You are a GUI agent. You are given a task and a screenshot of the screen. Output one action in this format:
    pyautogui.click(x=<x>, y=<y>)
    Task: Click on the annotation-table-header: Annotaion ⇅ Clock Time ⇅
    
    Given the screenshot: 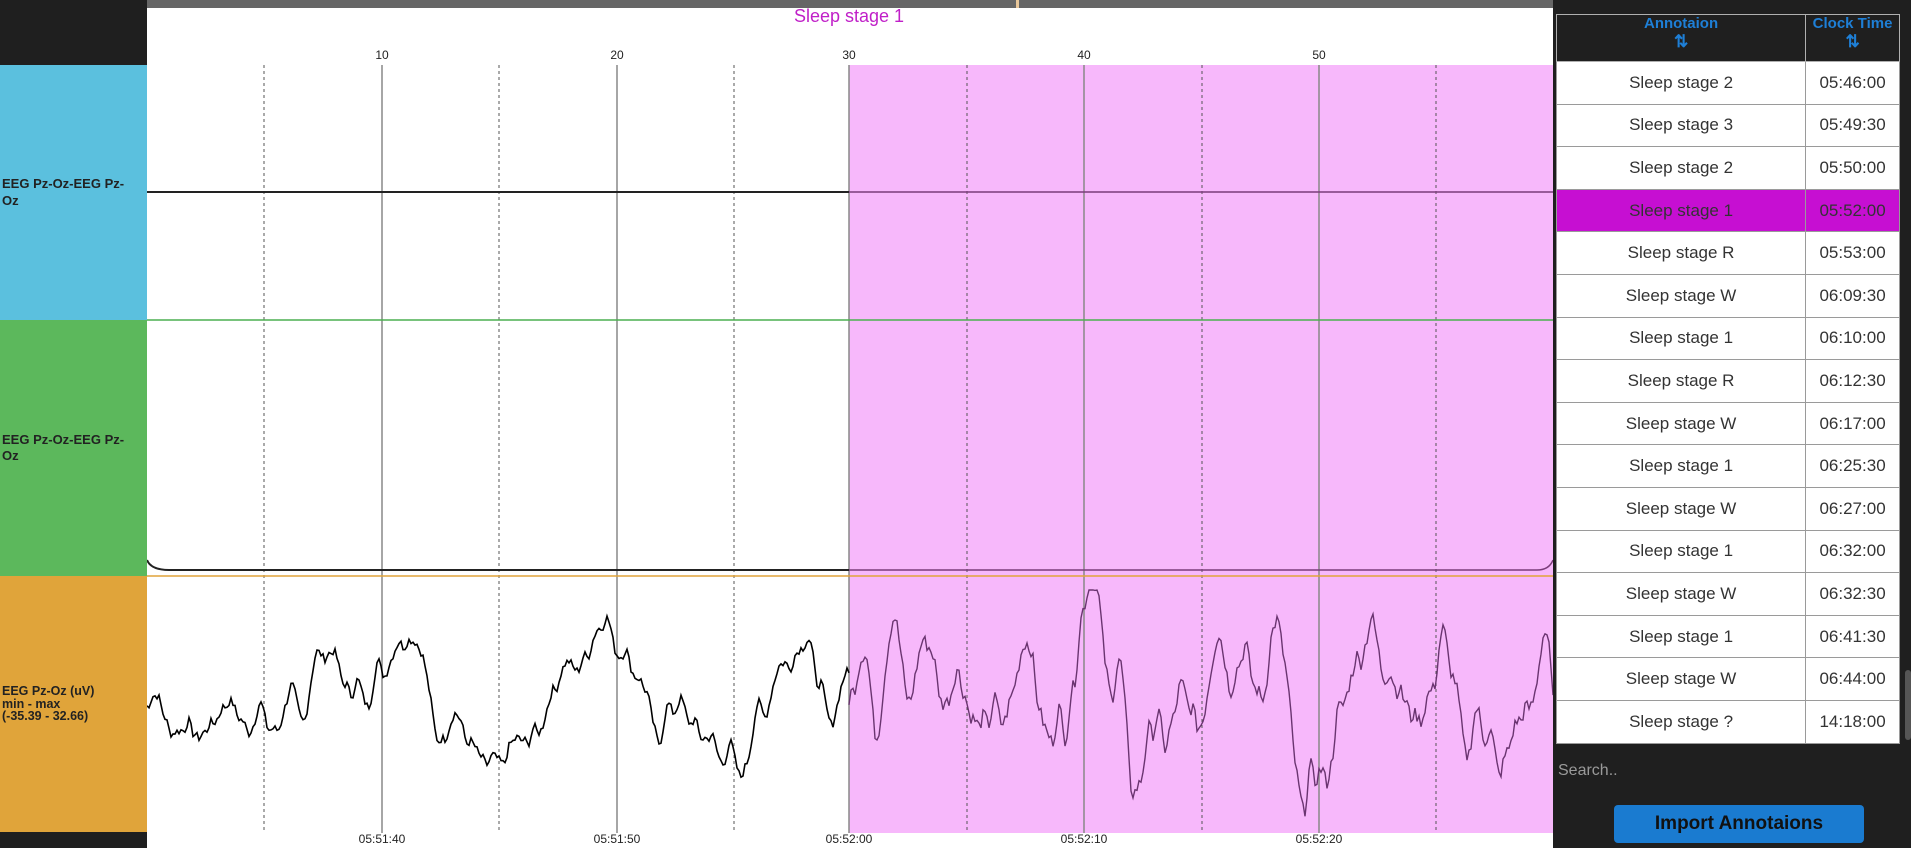 What is the action you would take?
    pyautogui.click(x=1727, y=38)
    